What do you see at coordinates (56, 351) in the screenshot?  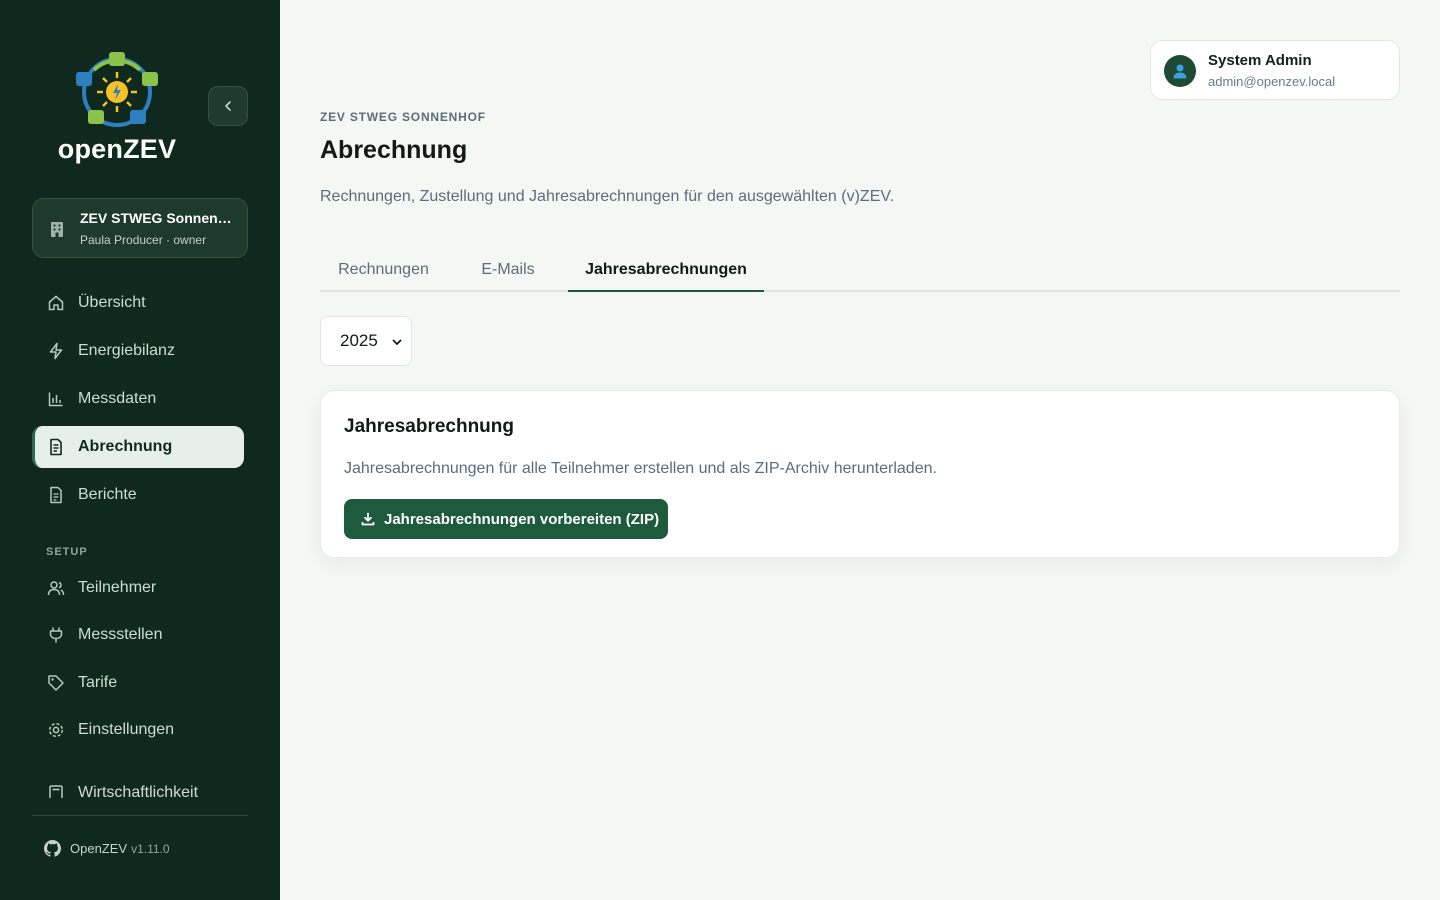 I see `bolt-icon` at bounding box center [56, 351].